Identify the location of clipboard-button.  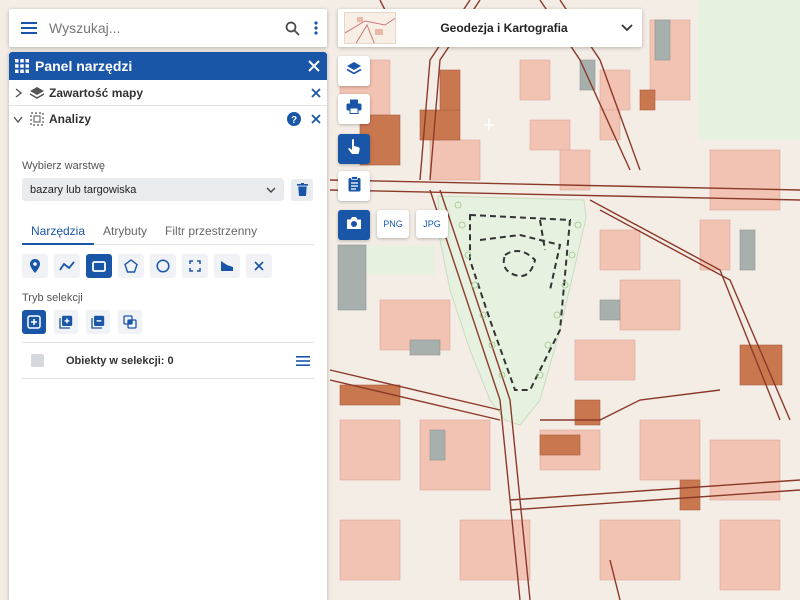
(354, 186).